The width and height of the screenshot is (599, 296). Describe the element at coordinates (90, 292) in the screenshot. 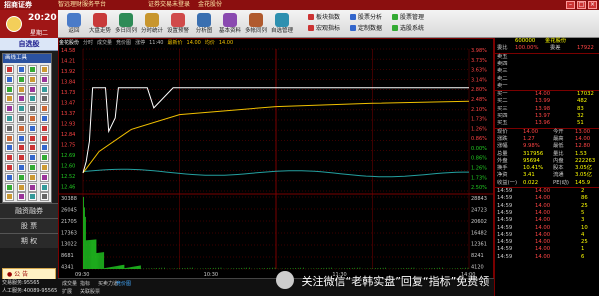

I see `chart-subtab-1: 关联股票` at that location.